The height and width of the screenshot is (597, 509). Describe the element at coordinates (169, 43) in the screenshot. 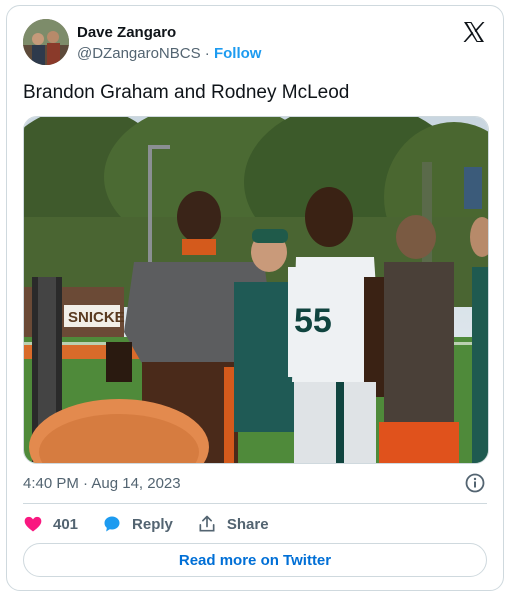

I see `author-block: Dave Zangaro @DZangaroNBCS · Follow` at that location.